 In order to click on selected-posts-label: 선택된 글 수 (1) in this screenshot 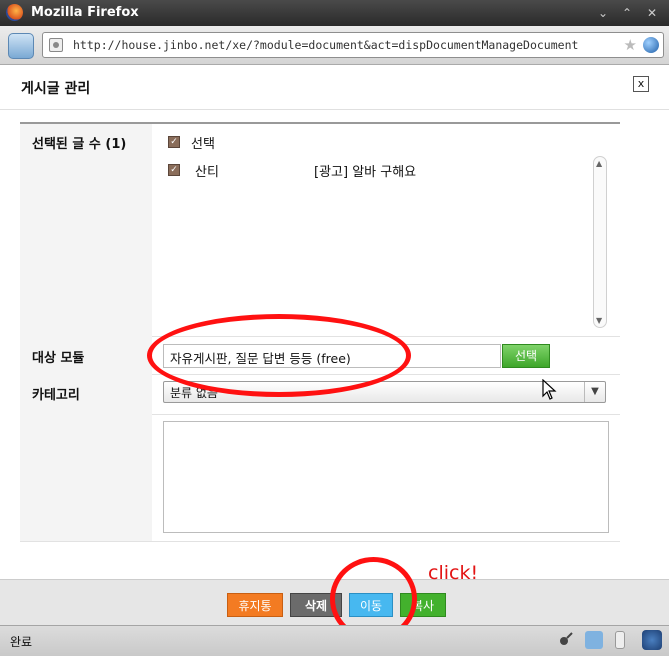, I will do `click(79, 144)`.